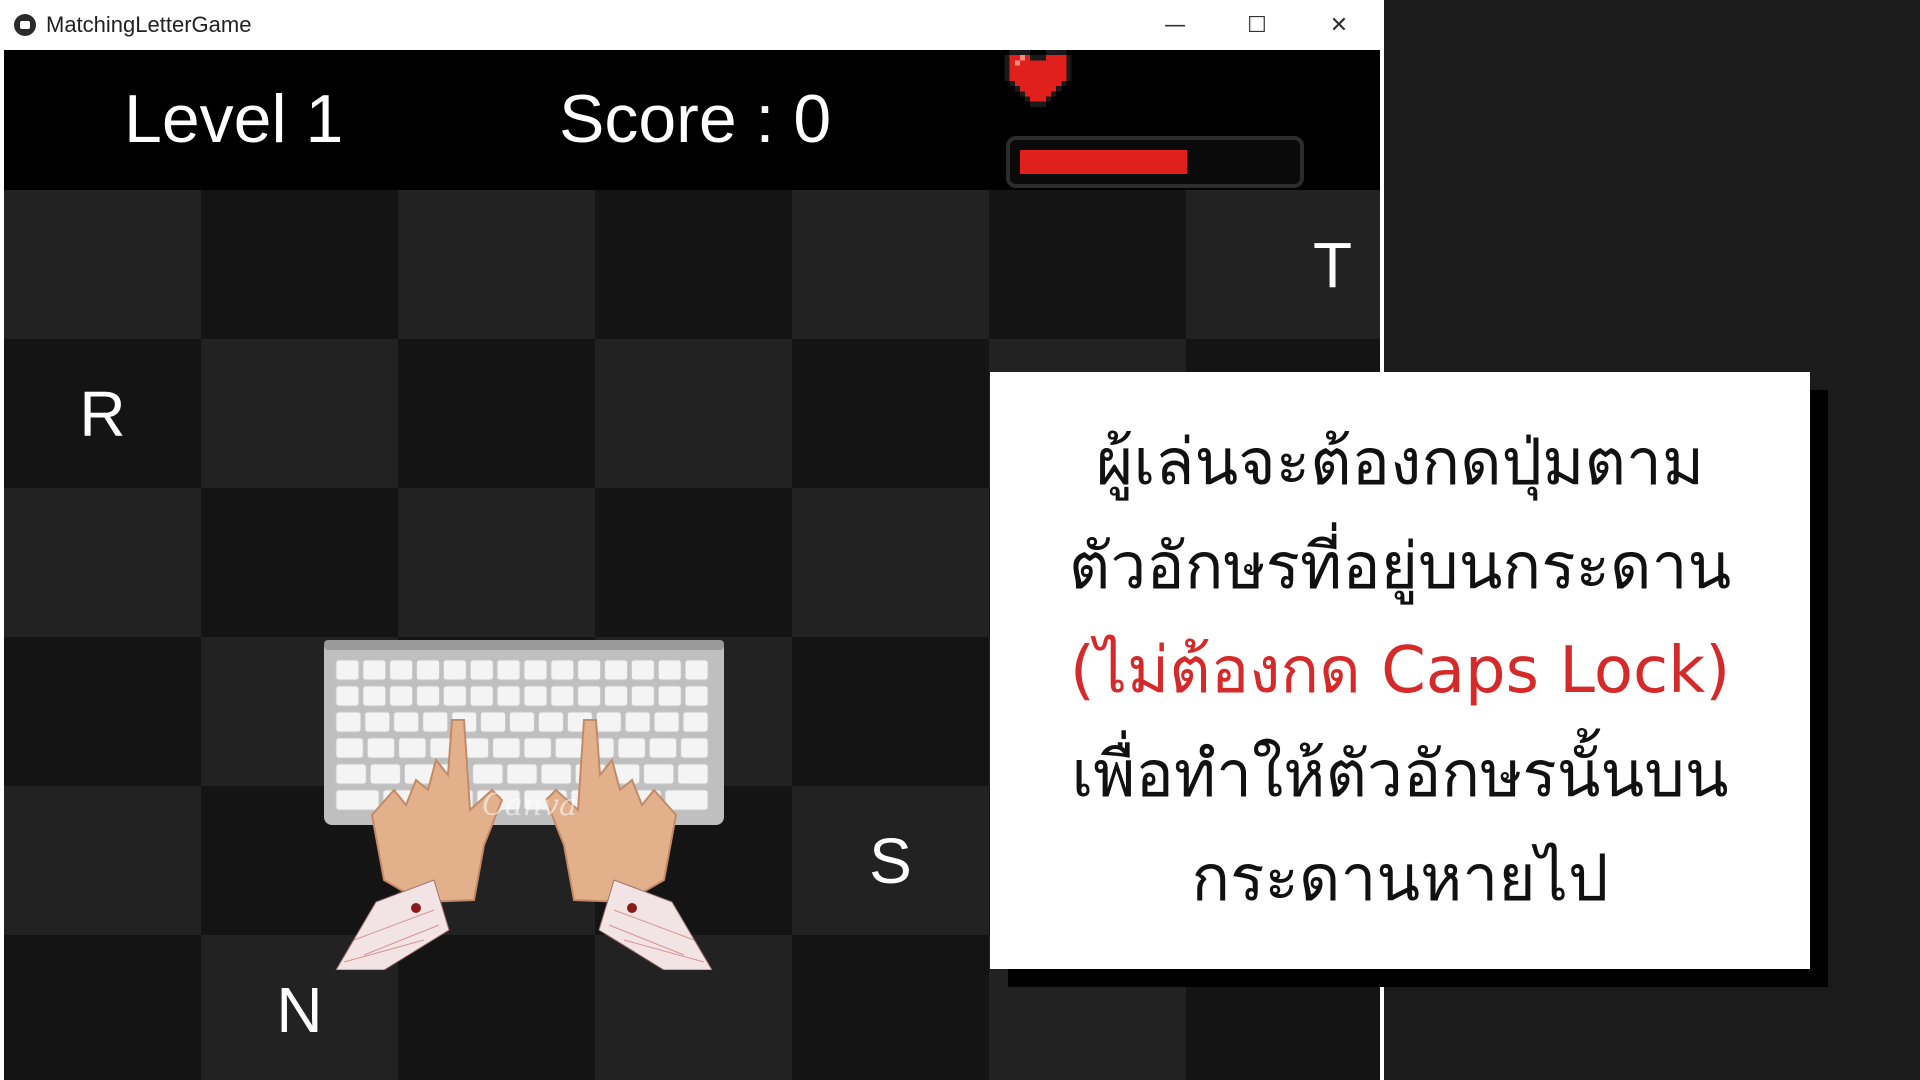  I want to click on keyboard-hands-icon: Canva, so click(524, 805).